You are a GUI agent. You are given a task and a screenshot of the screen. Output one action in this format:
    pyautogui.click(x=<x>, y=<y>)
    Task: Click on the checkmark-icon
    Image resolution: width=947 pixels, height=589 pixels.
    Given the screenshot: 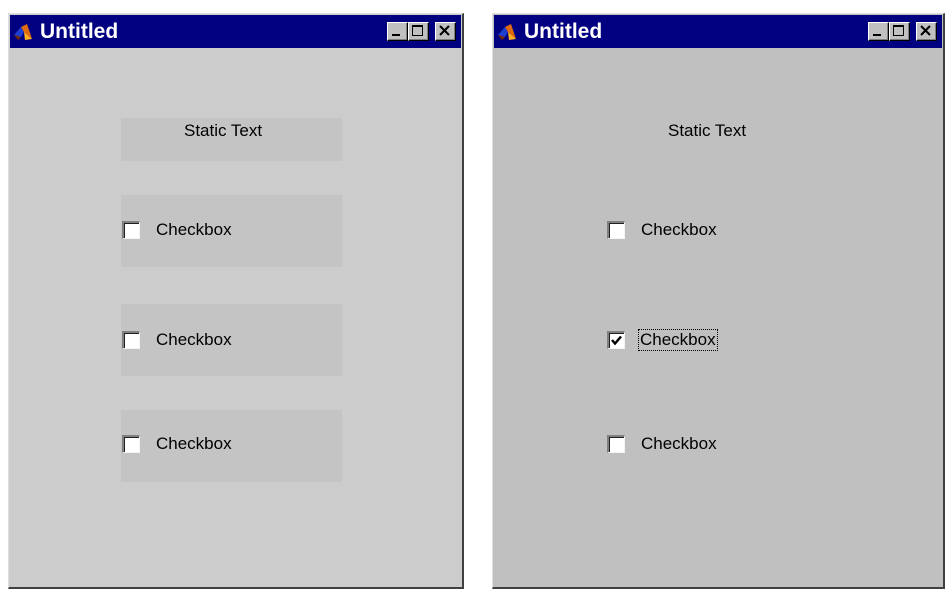 What is the action you would take?
    pyautogui.click(x=616, y=340)
    